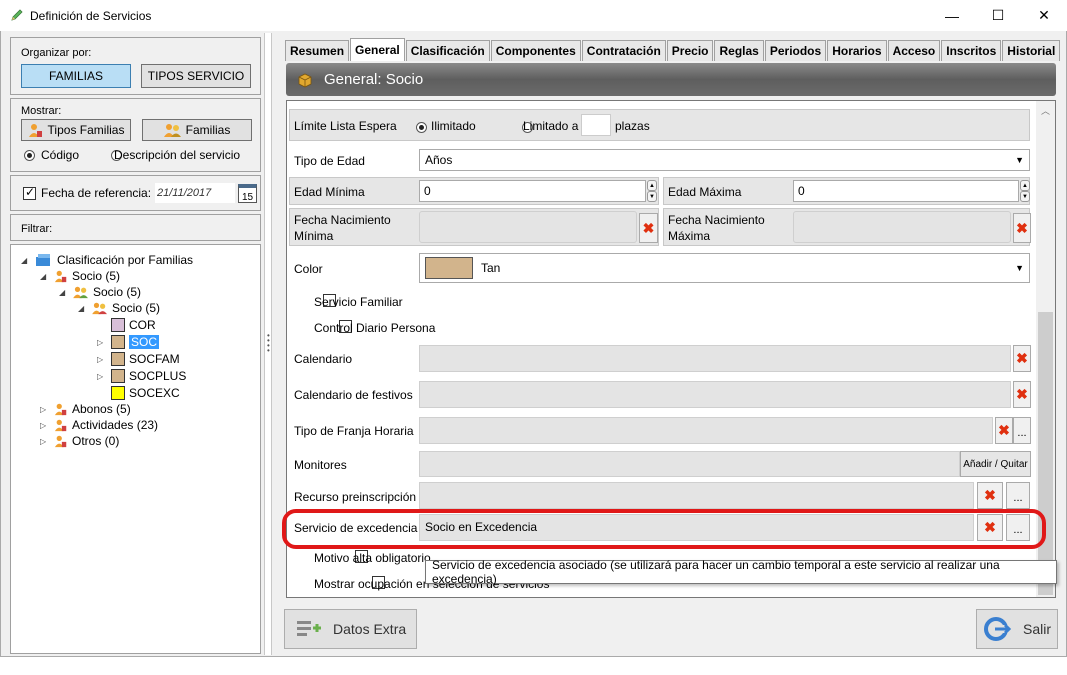  Describe the element at coordinates (76, 130) in the screenshot. I see `tipos-familias-button: Tipos Familias` at that location.